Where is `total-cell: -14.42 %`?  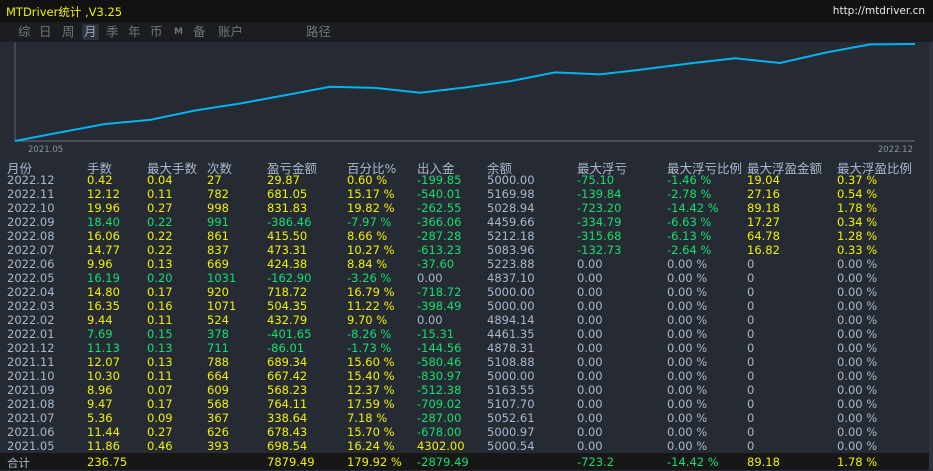
total-cell: -14.42 % is located at coordinates (693, 462).